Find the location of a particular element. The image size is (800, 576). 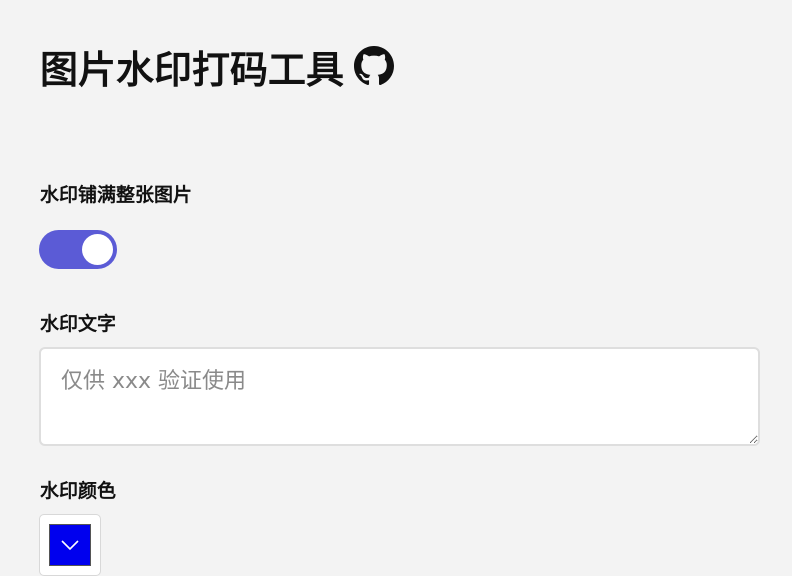

page-title: 图片水印打码工具 is located at coordinates (192, 69).